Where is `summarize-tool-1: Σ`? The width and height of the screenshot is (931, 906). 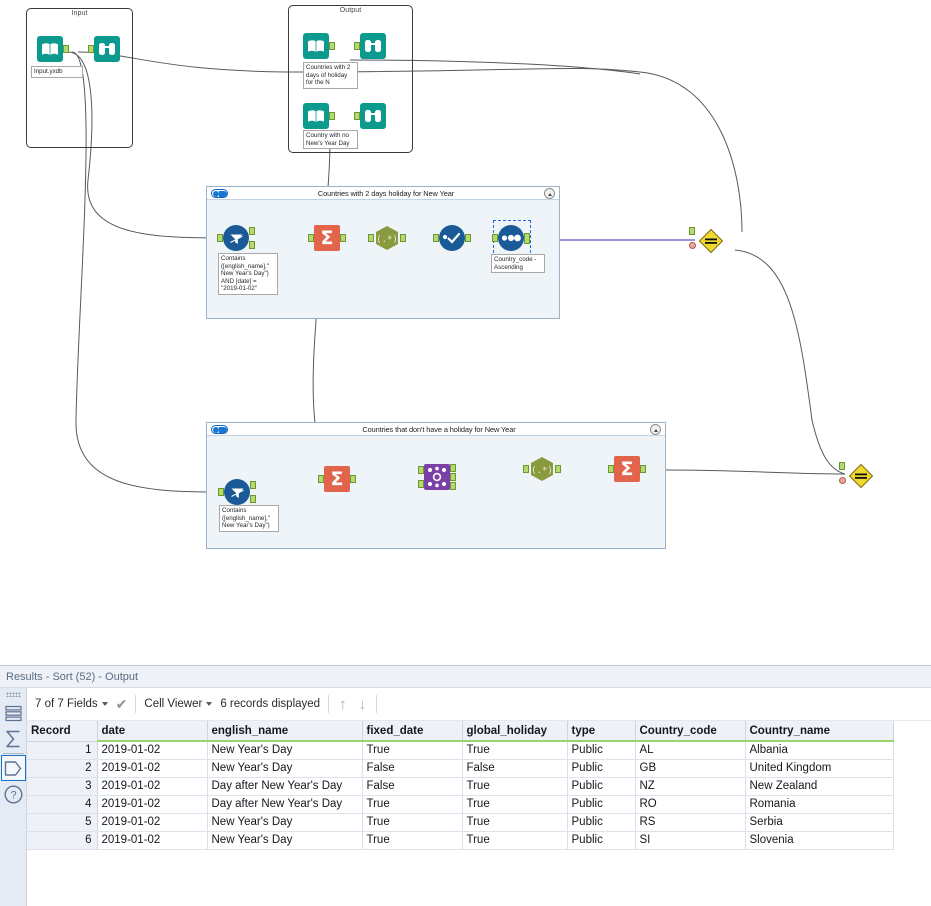
summarize-tool-1: Σ is located at coordinates (327, 238).